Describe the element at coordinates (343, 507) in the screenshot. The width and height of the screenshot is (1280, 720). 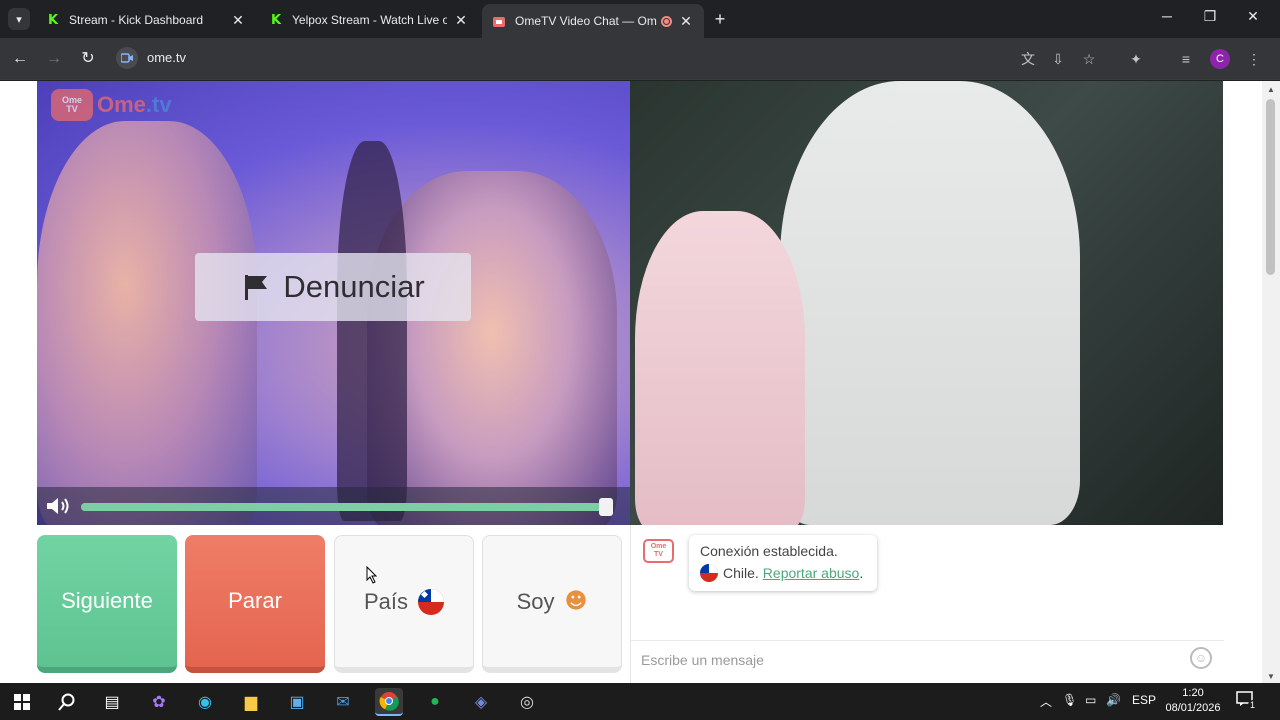
I see `volume-fill` at that location.